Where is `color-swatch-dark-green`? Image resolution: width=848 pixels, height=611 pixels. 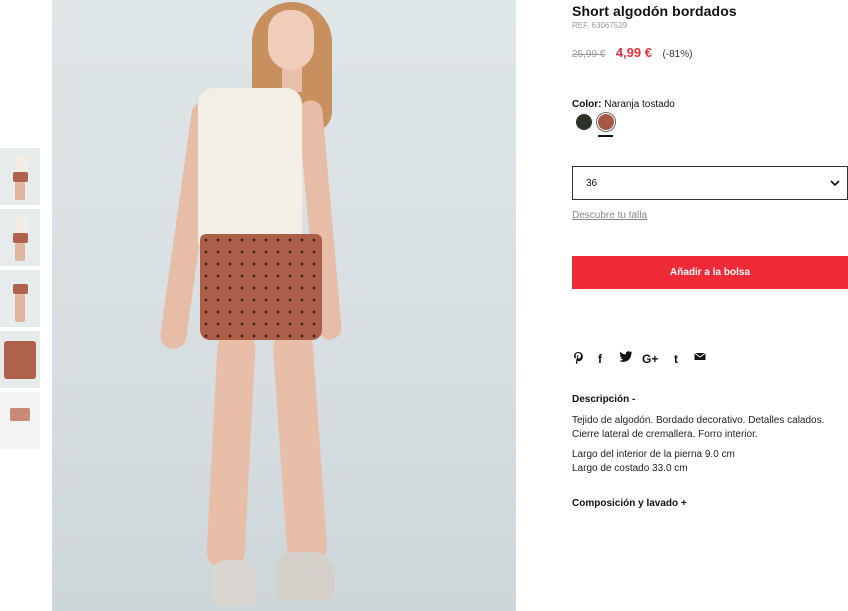 color-swatch-dark-green is located at coordinates (584, 122).